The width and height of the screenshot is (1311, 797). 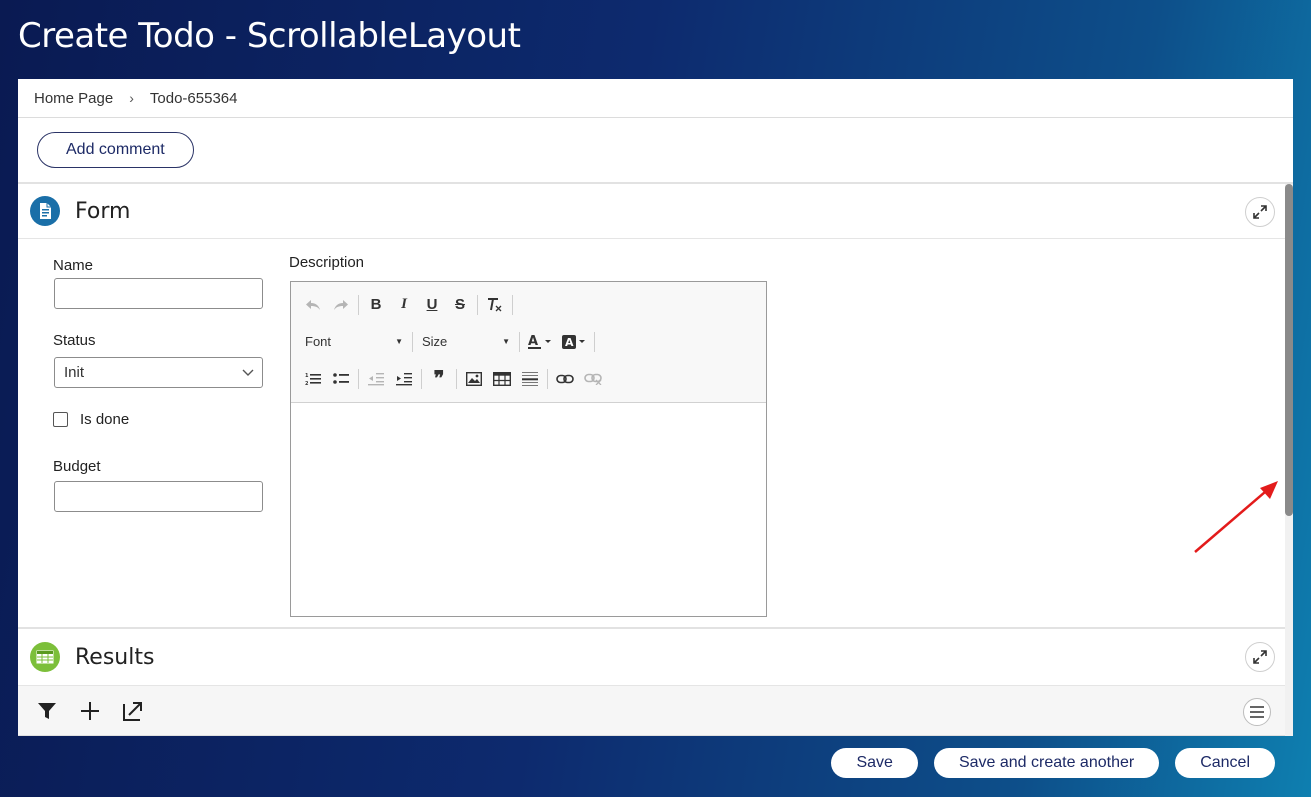 I want to click on form-section-title: Form, so click(x=103, y=211).